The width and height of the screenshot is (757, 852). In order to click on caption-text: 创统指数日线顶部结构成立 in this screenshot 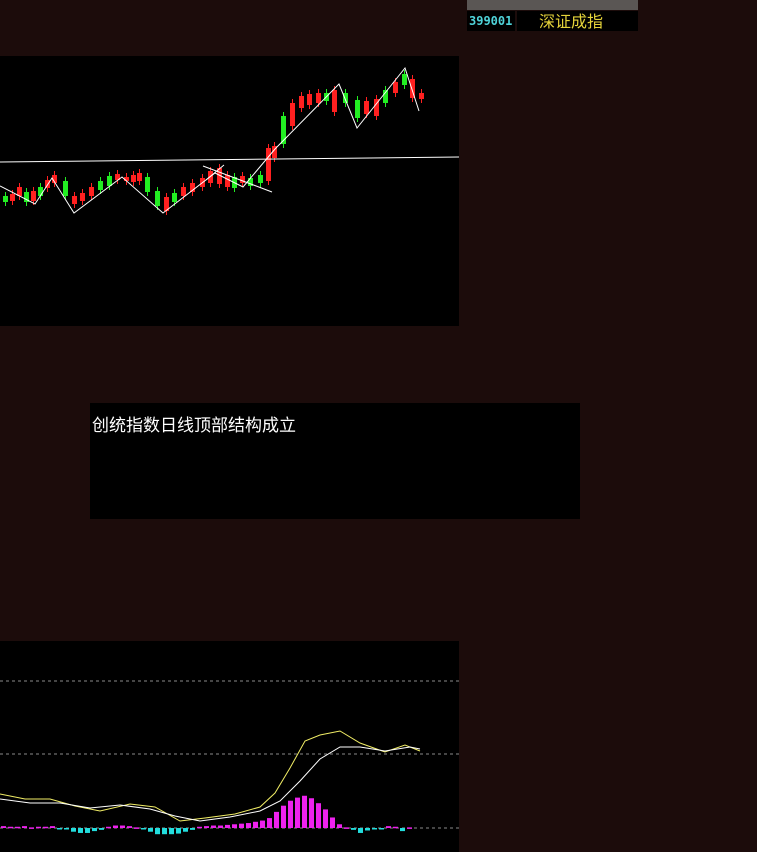, I will do `click(194, 426)`.